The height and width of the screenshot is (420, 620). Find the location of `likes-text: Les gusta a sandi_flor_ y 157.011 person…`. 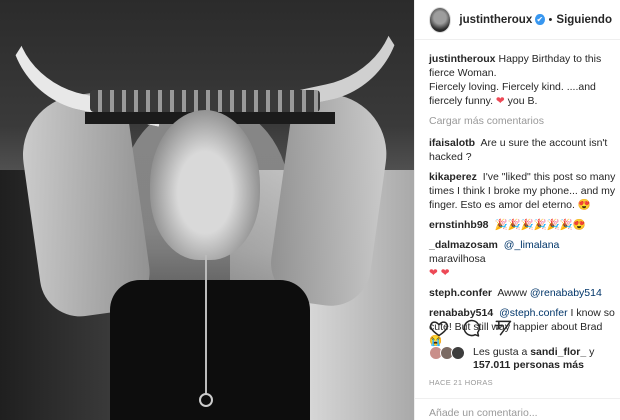

likes-text: Les gusta a sandi_flor_ y 157.011 person… is located at coordinates (543, 359).